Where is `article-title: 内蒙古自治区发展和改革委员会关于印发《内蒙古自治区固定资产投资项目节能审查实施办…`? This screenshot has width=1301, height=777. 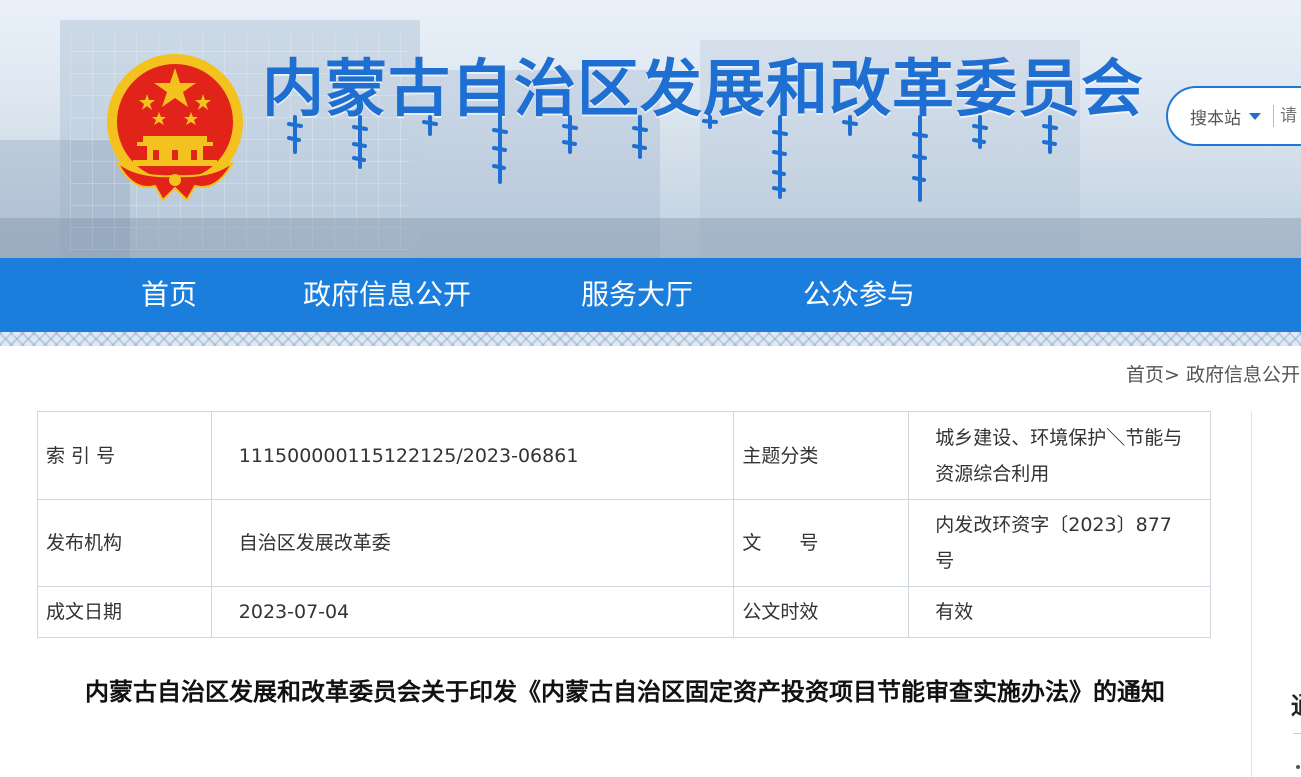
article-title: 内蒙古自治区发展和改革委员会关于印发《内蒙古自治区固定资产投资项目节能审查实施办… is located at coordinates (625, 692).